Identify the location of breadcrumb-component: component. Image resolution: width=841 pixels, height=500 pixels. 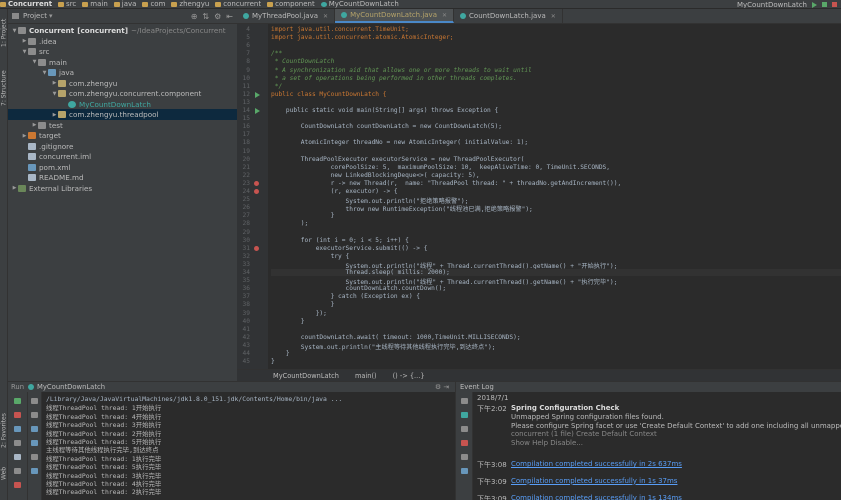
(291, 4).